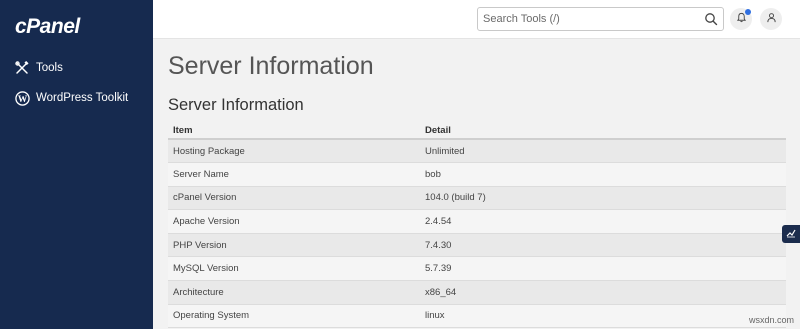 This screenshot has height=329, width=800. What do you see at coordinates (603, 245) in the screenshot?
I see `cell-detail: 7.4.30` at bounding box center [603, 245].